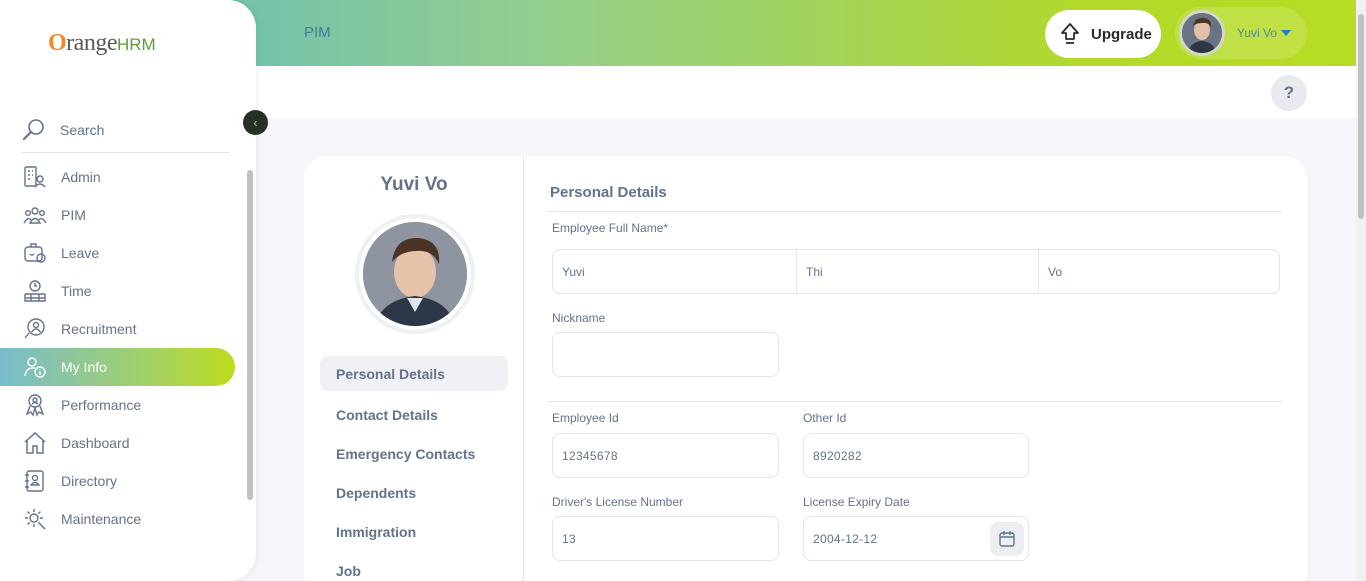 The width and height of the screenshot is (1366, 581). What do you see at coordinates (1070, 33) in the screenshot?
I see `upload-icon` at bounding box center [1070, 33].